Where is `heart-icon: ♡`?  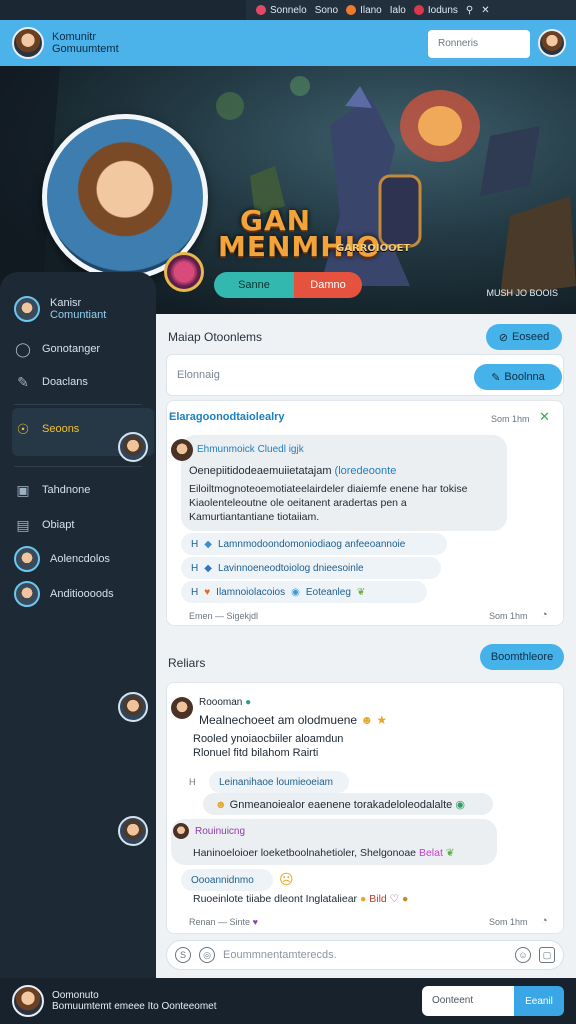 heart-icon: ♡ is located at coordinates (394, 899).